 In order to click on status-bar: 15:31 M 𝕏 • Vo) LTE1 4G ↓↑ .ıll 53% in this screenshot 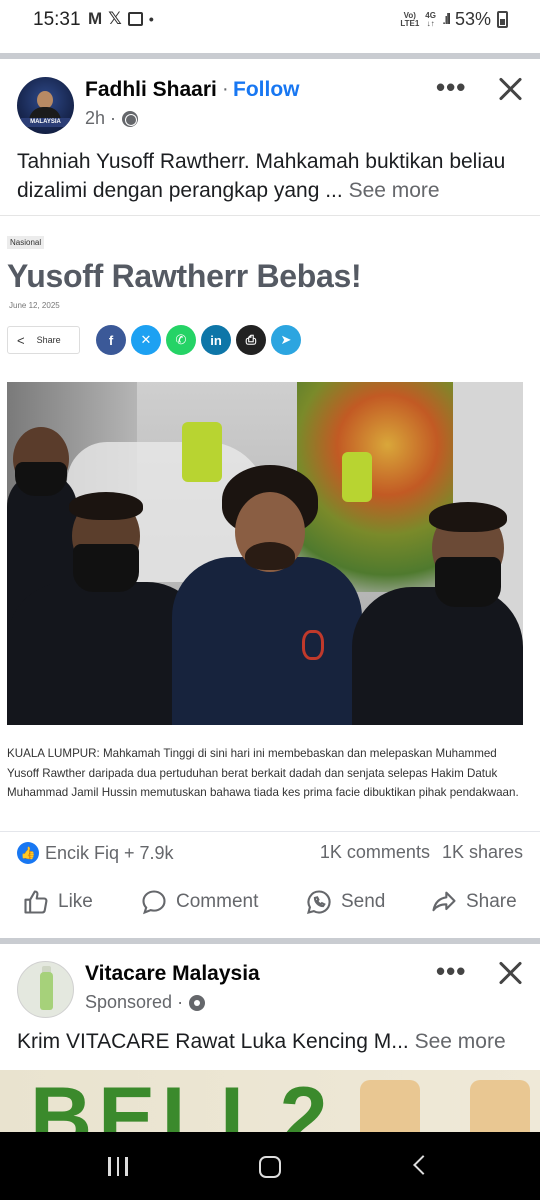, I will do `click(270, 20)`.